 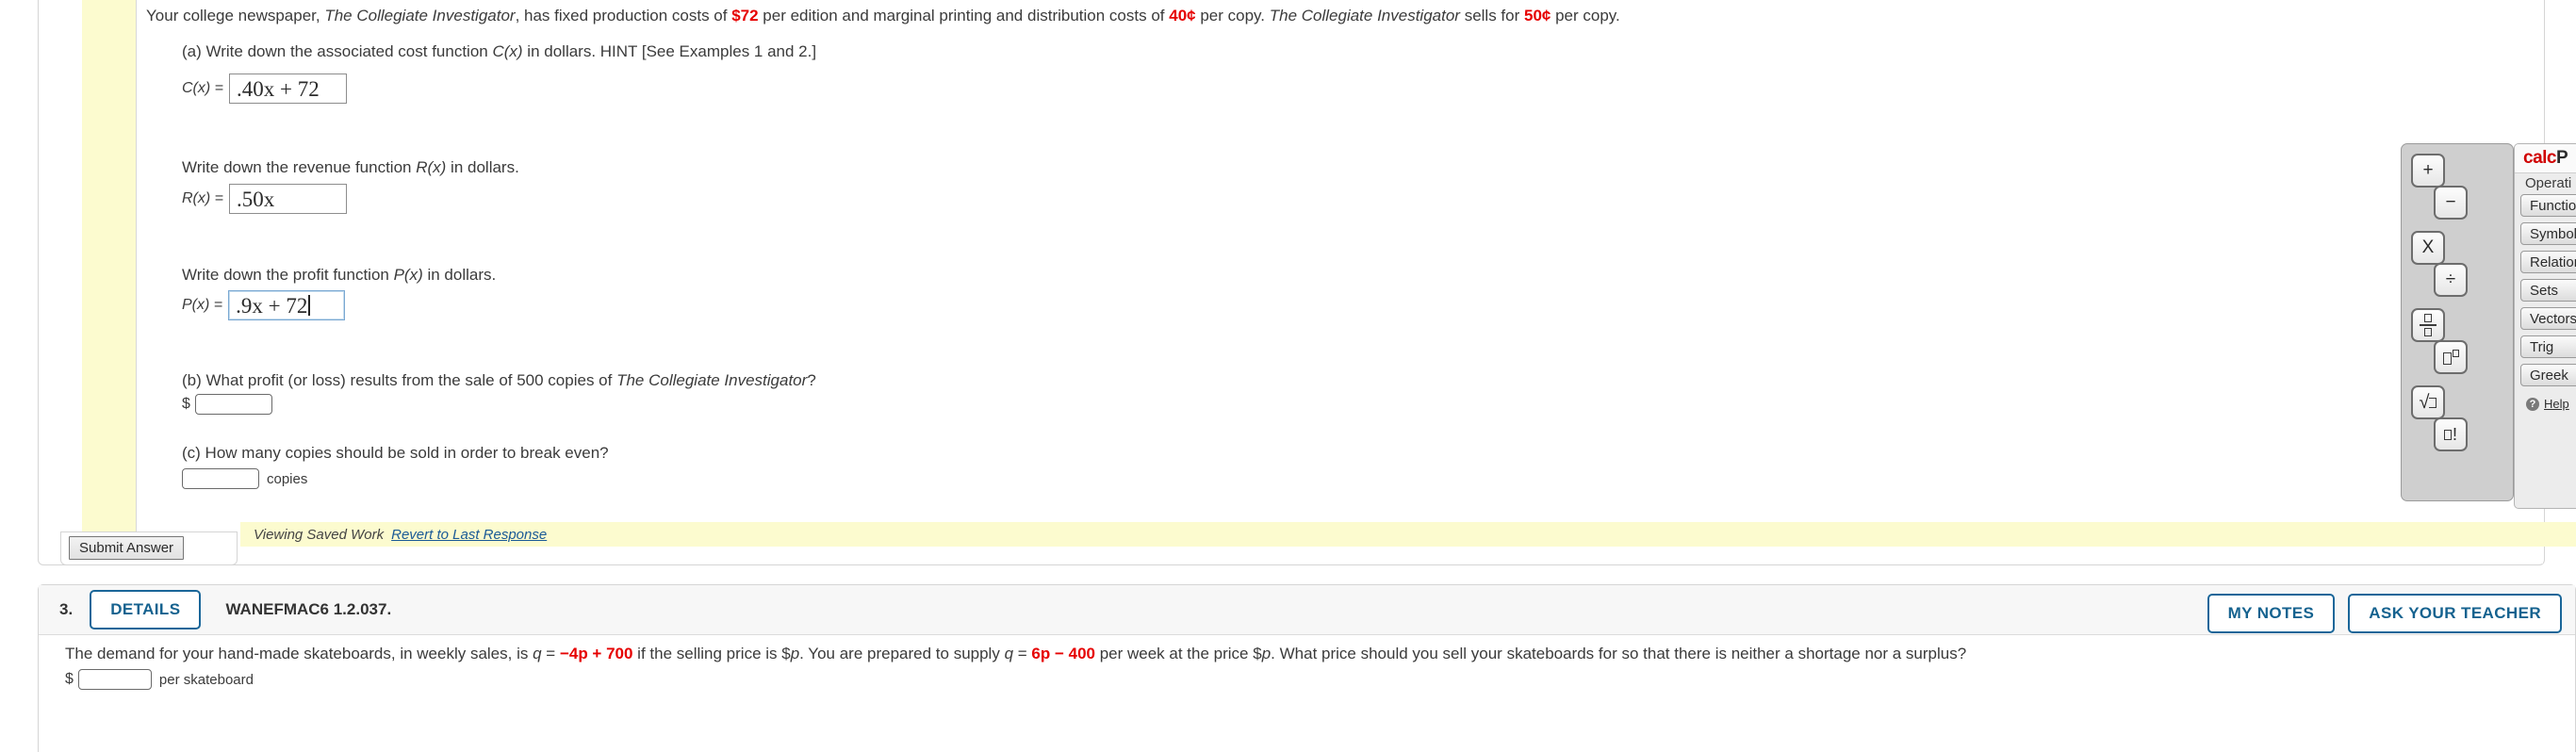 What do you see at coordinates (1178, 653) in the screenshot?
I see `q3-seg-4: per week at the price $` at bounding box center [1178, 653].